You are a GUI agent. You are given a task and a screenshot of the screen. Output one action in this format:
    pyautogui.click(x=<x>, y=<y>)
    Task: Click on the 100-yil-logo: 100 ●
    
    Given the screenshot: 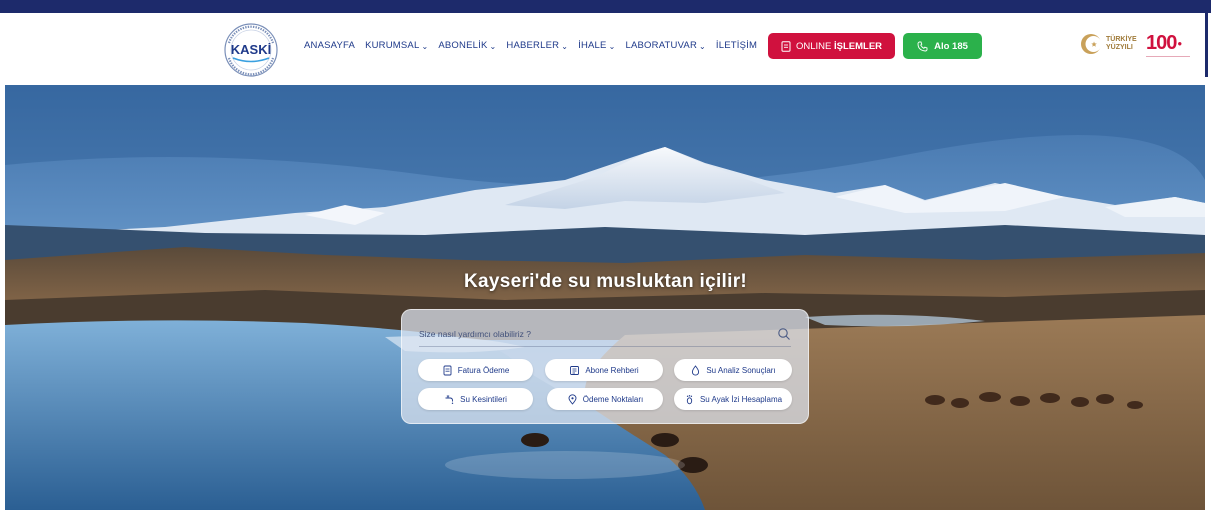 What is the action you would take?
    pyautogui.click(x=1168, y=44)
    